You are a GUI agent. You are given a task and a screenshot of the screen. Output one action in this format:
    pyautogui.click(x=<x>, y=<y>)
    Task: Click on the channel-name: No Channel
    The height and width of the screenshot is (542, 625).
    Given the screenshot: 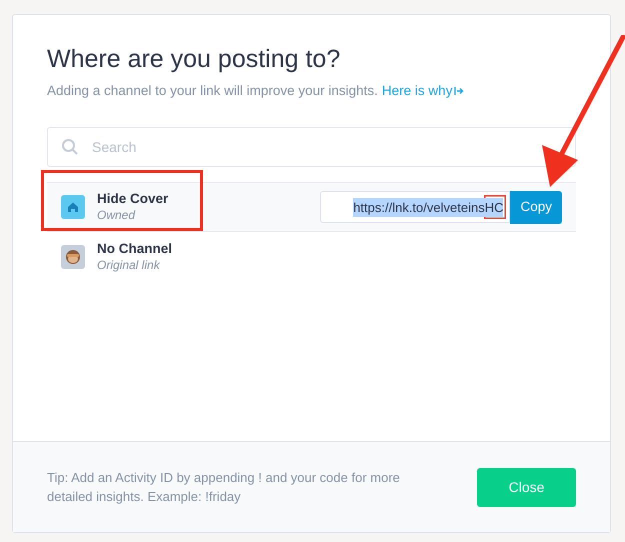 What is the action you would take?
    pyautogui.click(x=134, y=248)
    